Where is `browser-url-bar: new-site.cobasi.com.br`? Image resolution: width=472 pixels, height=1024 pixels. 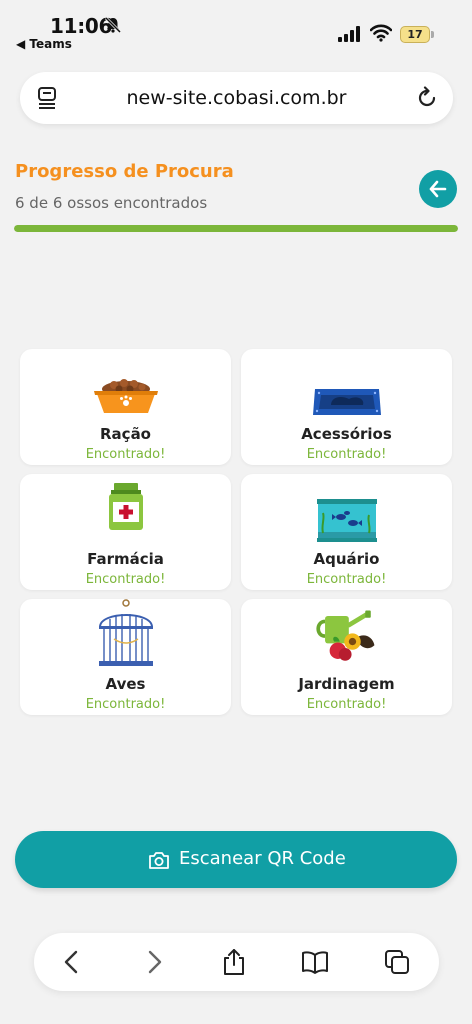 browser-url-bar: new-site.cobasi.com.br is located at coordinates (236, 98).